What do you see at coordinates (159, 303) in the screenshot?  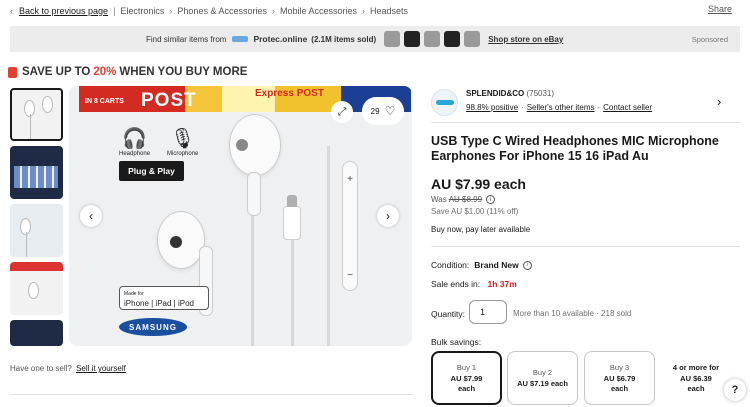 I see `made-for-devices: iPhone | iPad | iPod` at bounding box center [159, 303].